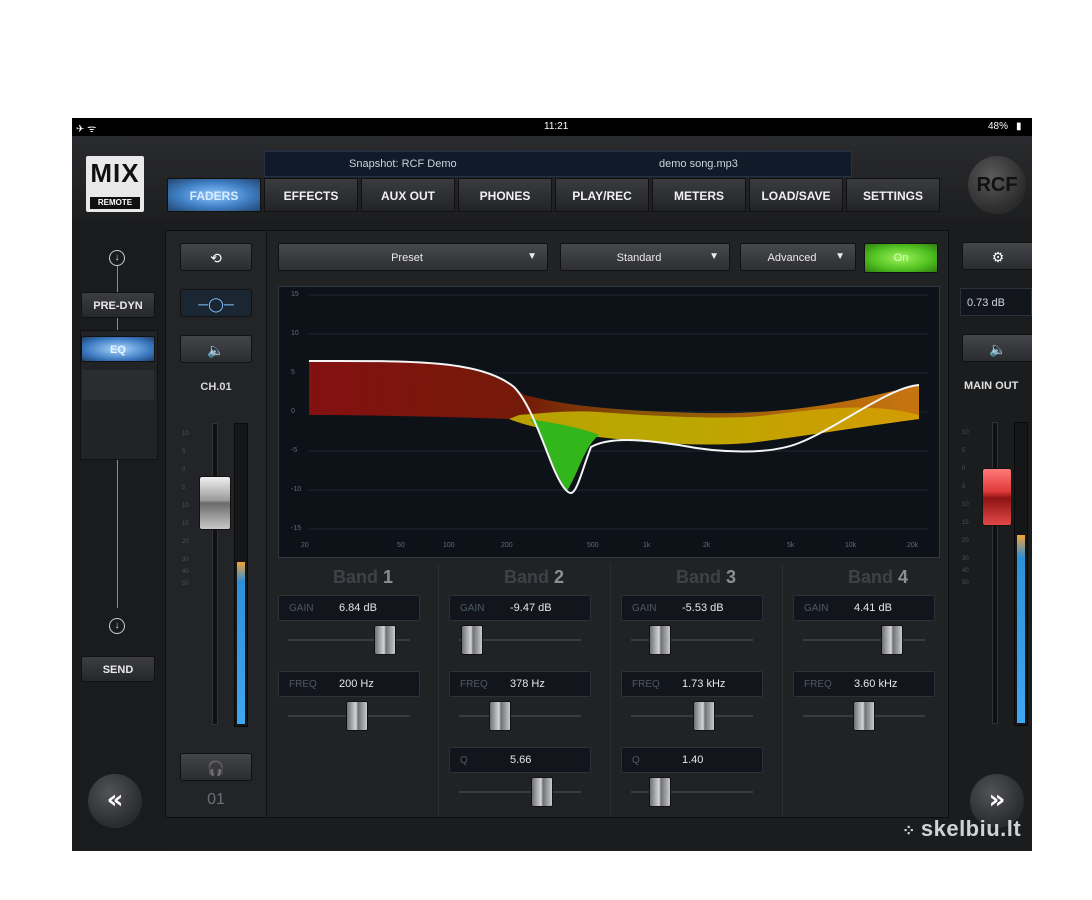 This screenshot has width=1092, height=900. What do you see at coordinates (692, 684) in the screenshot?
I see `band-3-freq-field: FREQ 1.73 kHz` at bounding box center [692, 684].